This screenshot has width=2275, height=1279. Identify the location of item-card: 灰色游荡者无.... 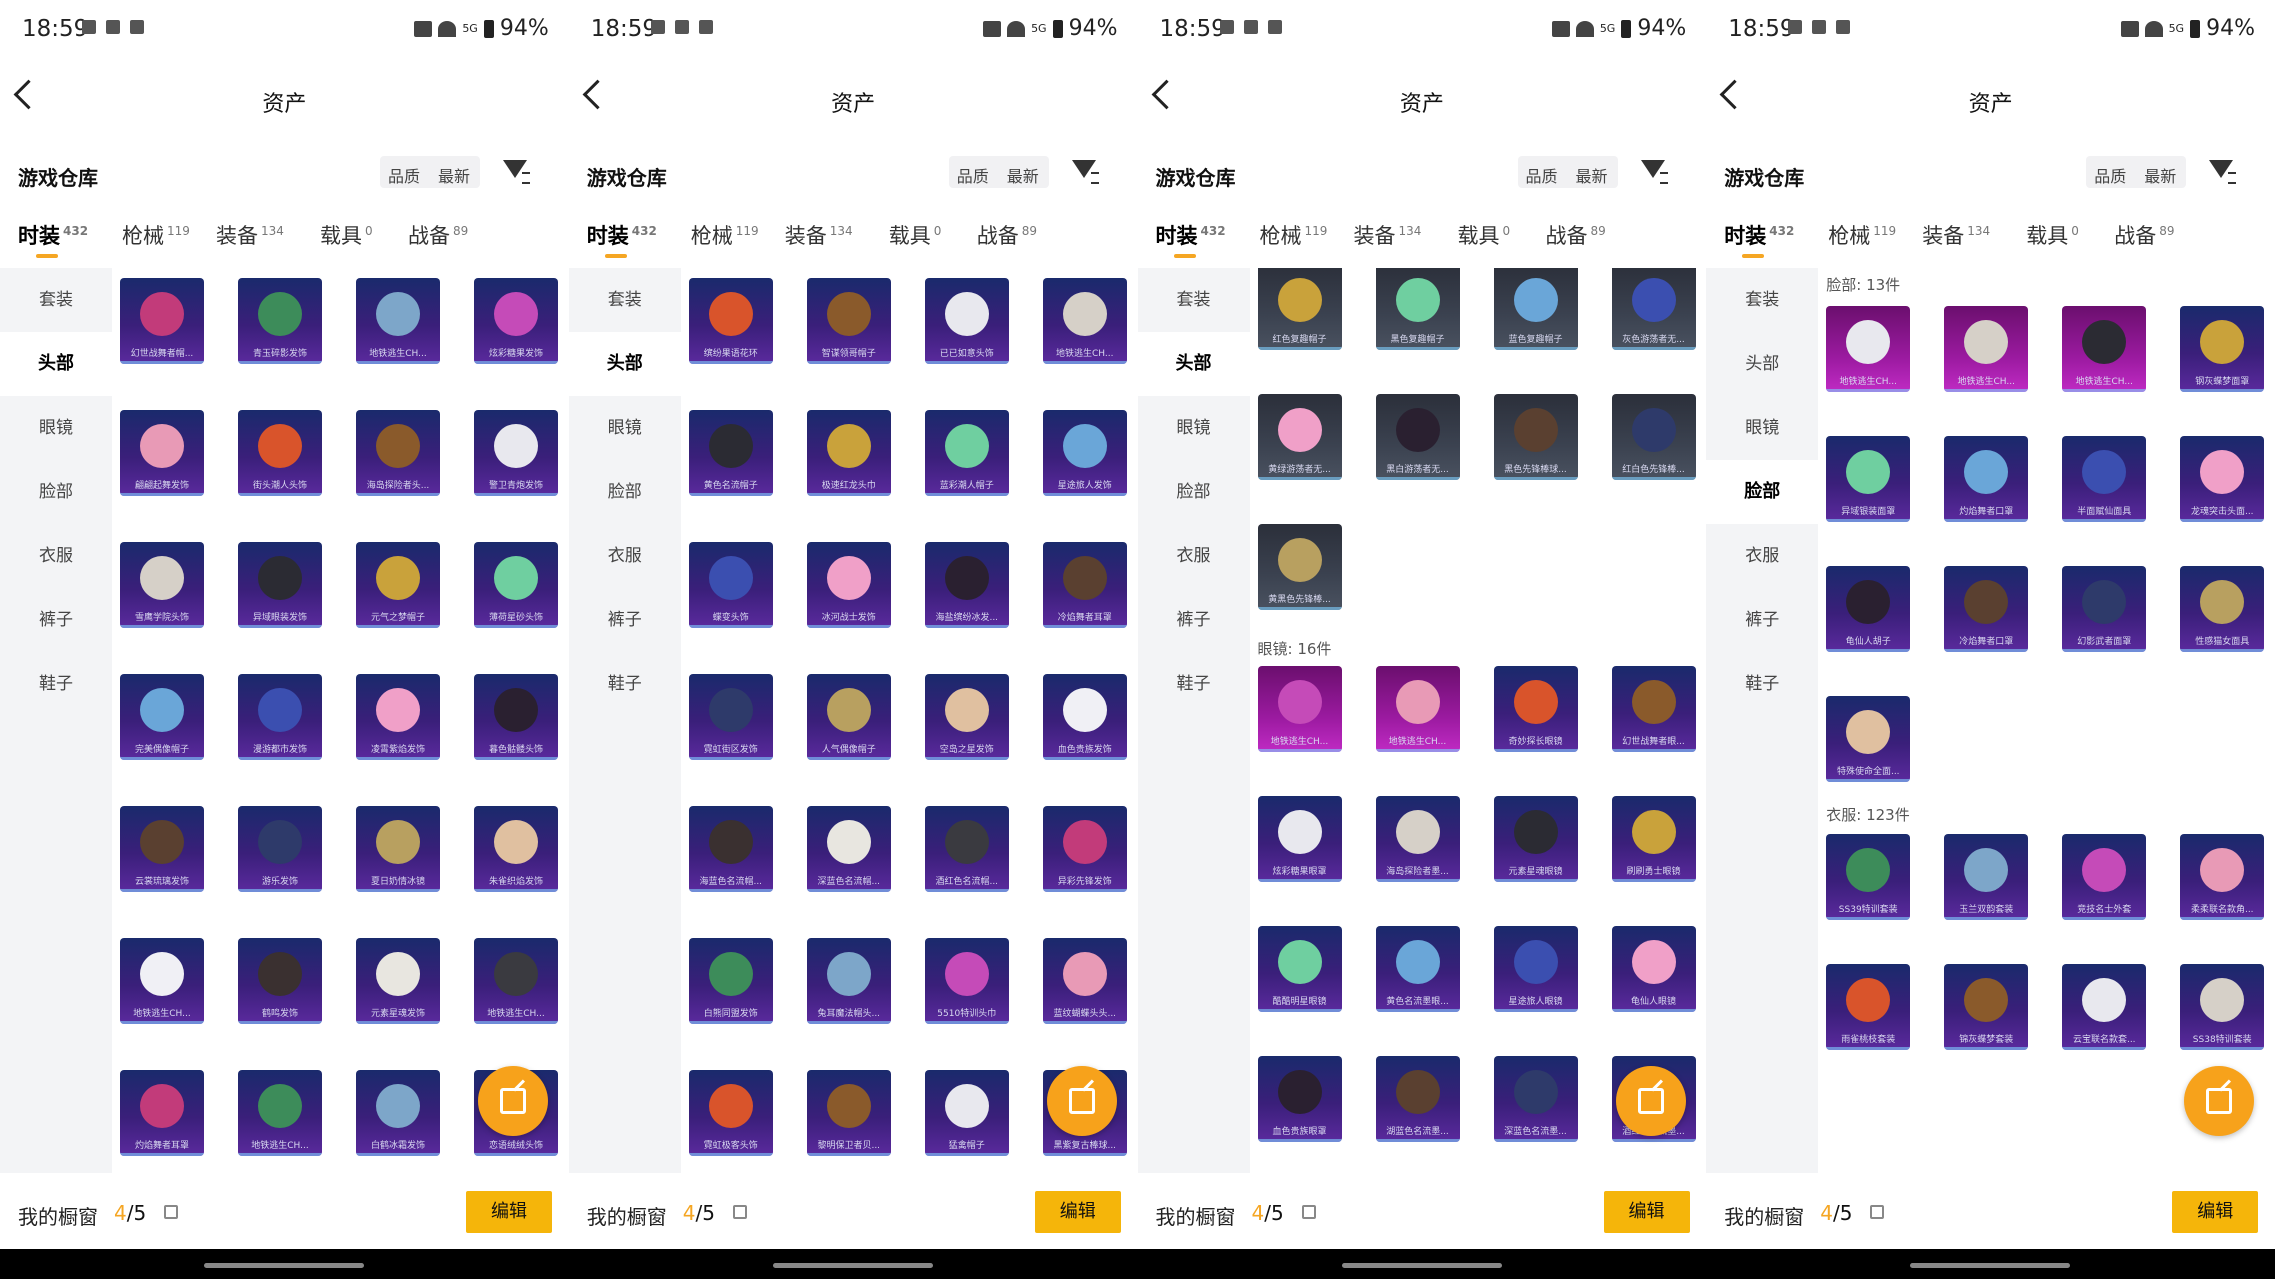
(1653, 309).